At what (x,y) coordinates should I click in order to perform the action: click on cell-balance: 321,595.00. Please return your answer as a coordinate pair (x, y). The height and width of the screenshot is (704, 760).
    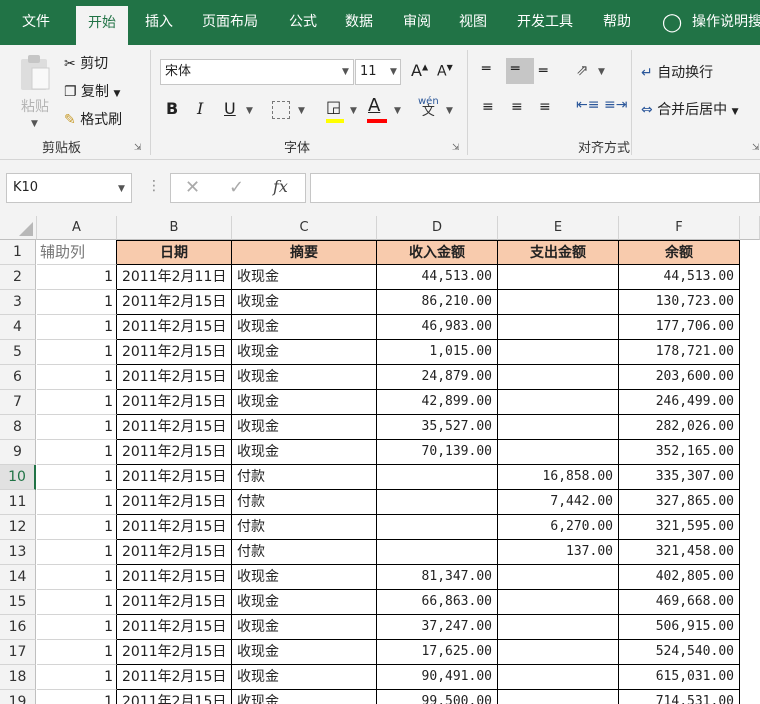
    Looking at the image, I should click on (679, 527).